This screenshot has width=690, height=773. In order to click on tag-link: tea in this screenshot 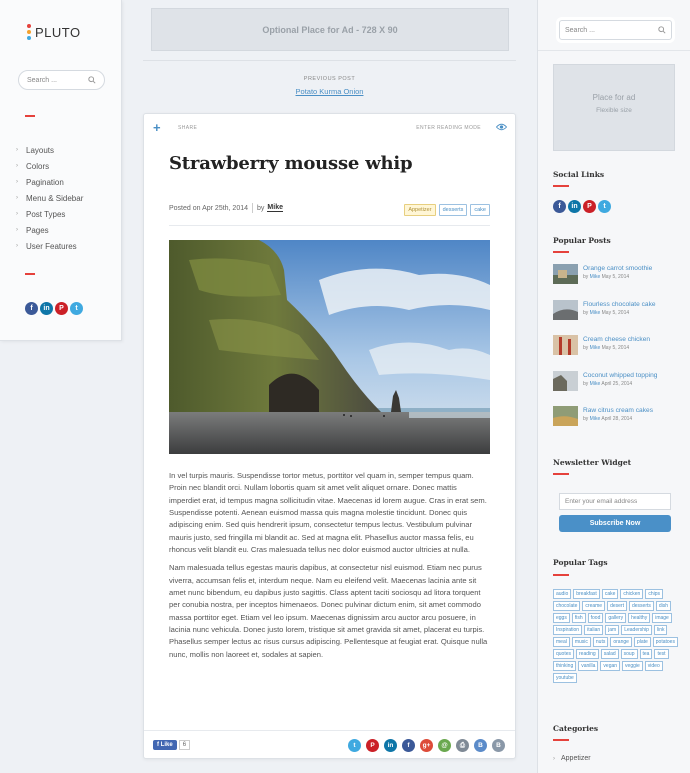, I will do `click(646, 654)`.